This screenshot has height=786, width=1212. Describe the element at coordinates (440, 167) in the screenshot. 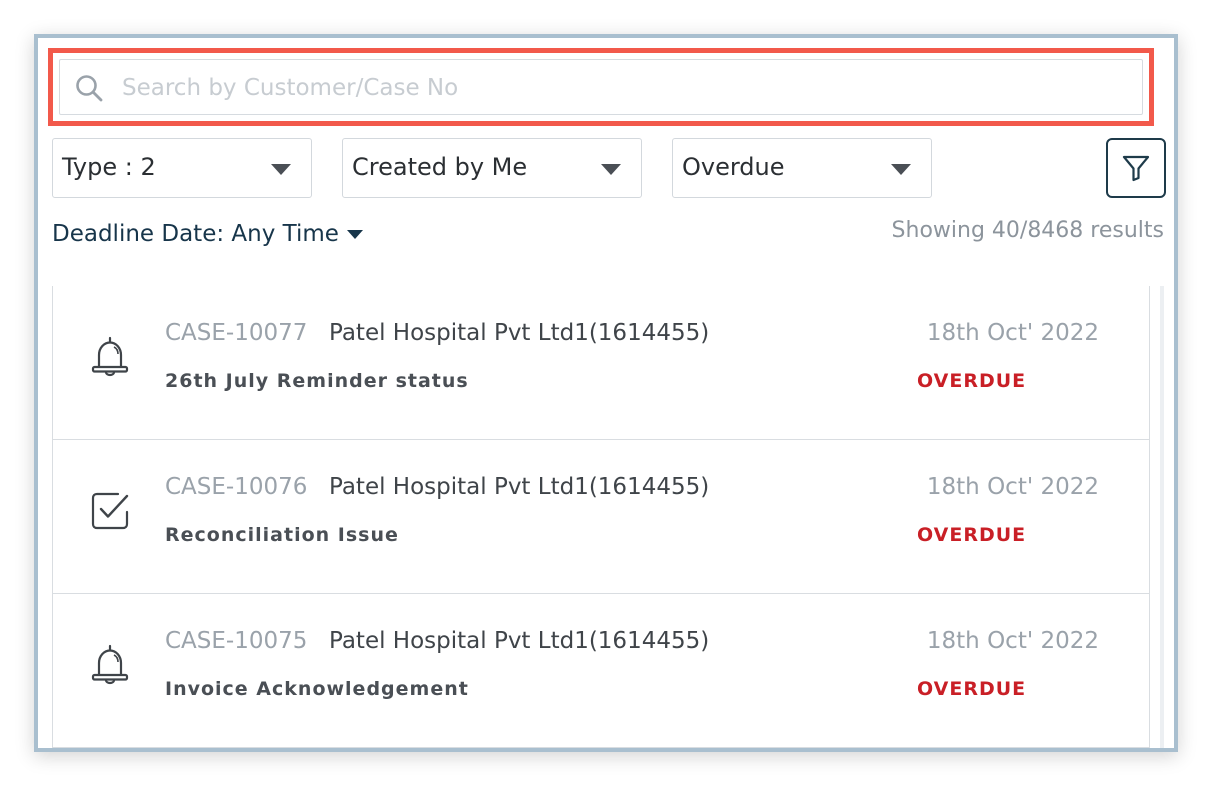

I see `created-by-dropdown-label: Created by Me` at that location.